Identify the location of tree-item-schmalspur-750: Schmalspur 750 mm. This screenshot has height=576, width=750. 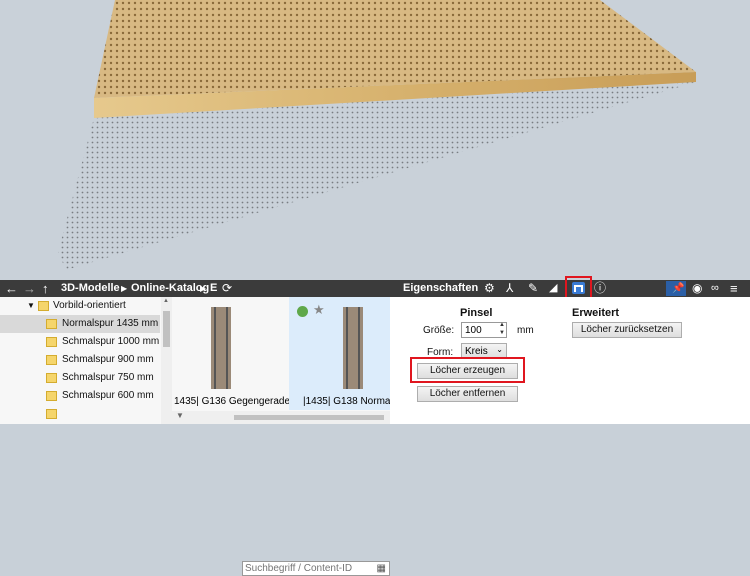
(80, 378).